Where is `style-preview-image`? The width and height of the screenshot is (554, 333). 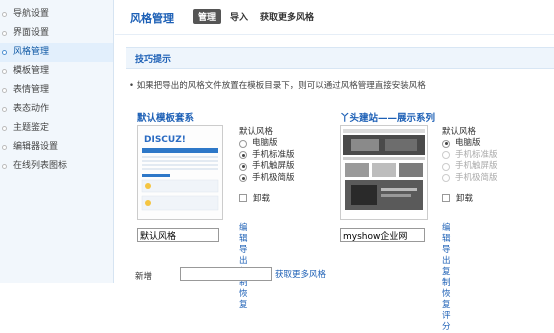 style-preview-image is located at coordinates (384, 172).